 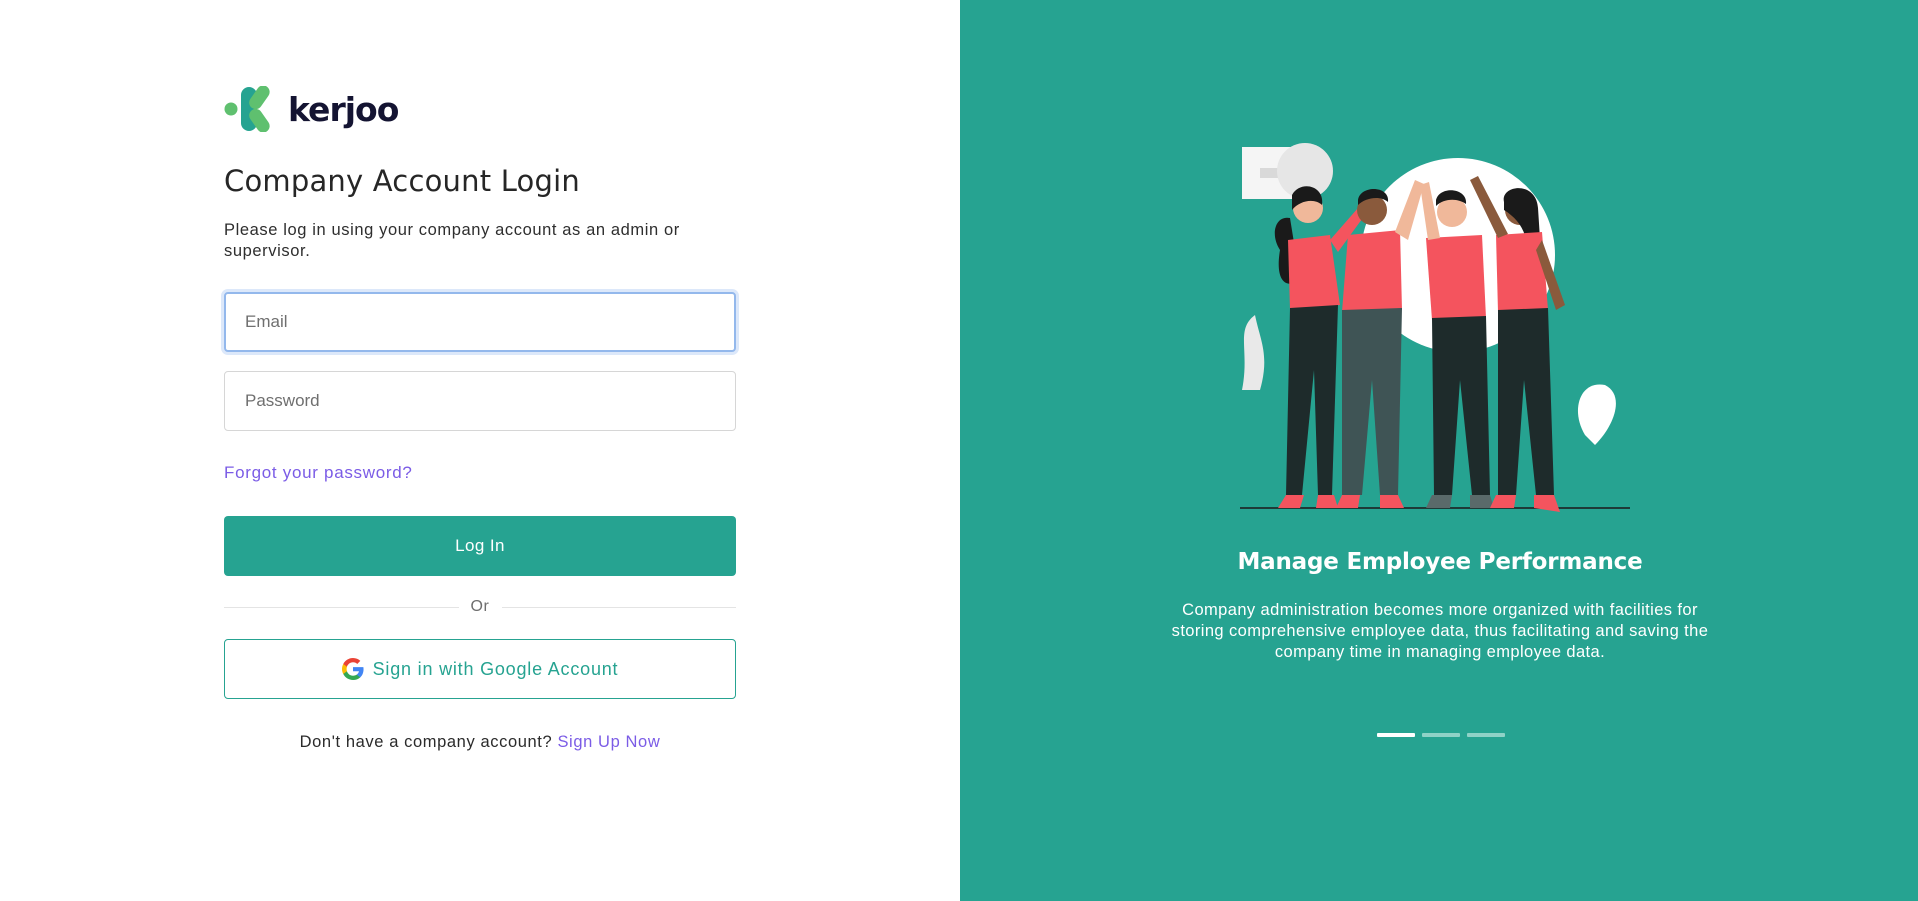 I want to click on email-field, so click(x=480, y=322).